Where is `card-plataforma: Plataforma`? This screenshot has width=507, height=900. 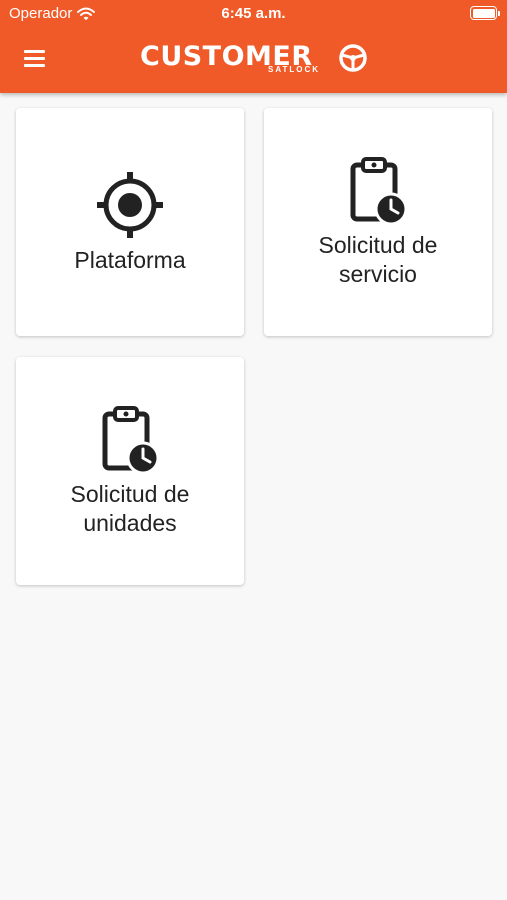 card-plataforma: Plataforma is located at coordinates (130, 222).